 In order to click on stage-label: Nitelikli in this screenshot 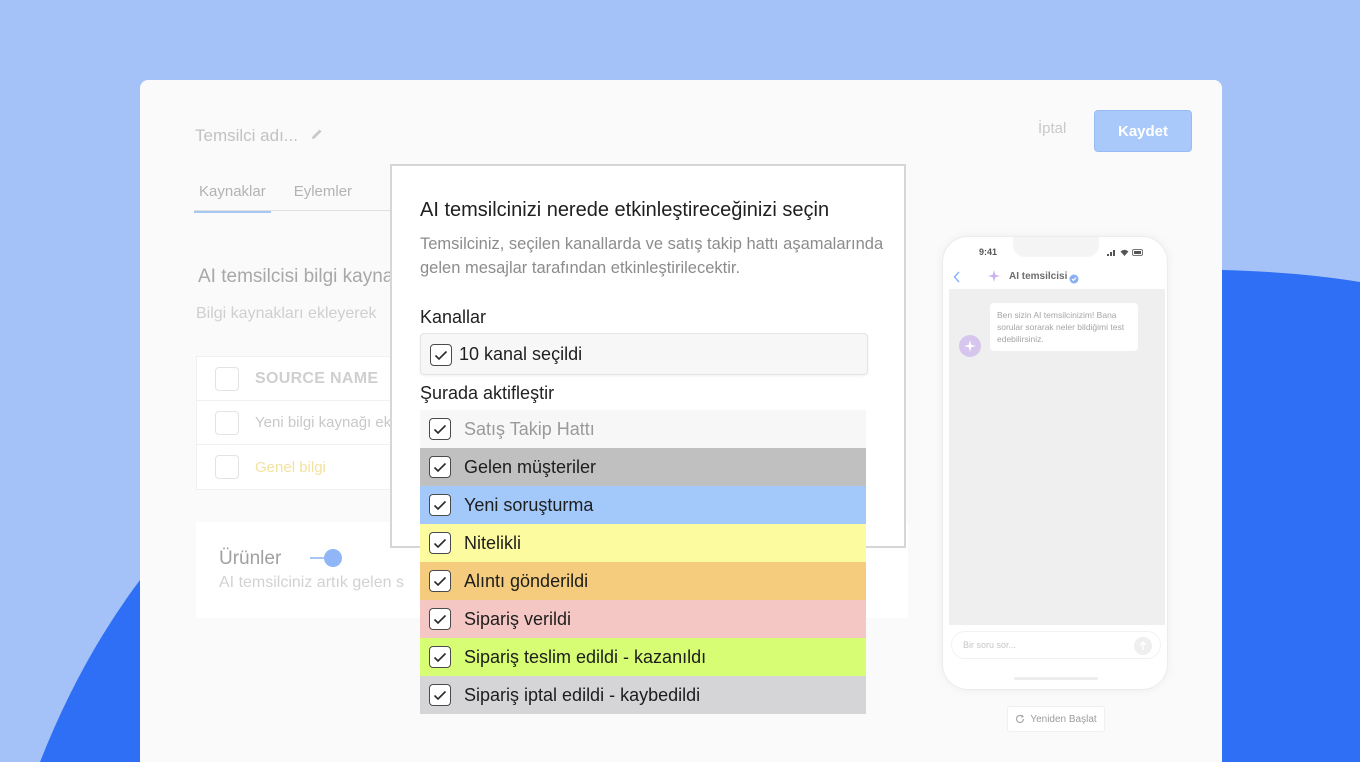, I will do `click(493, 543)`.